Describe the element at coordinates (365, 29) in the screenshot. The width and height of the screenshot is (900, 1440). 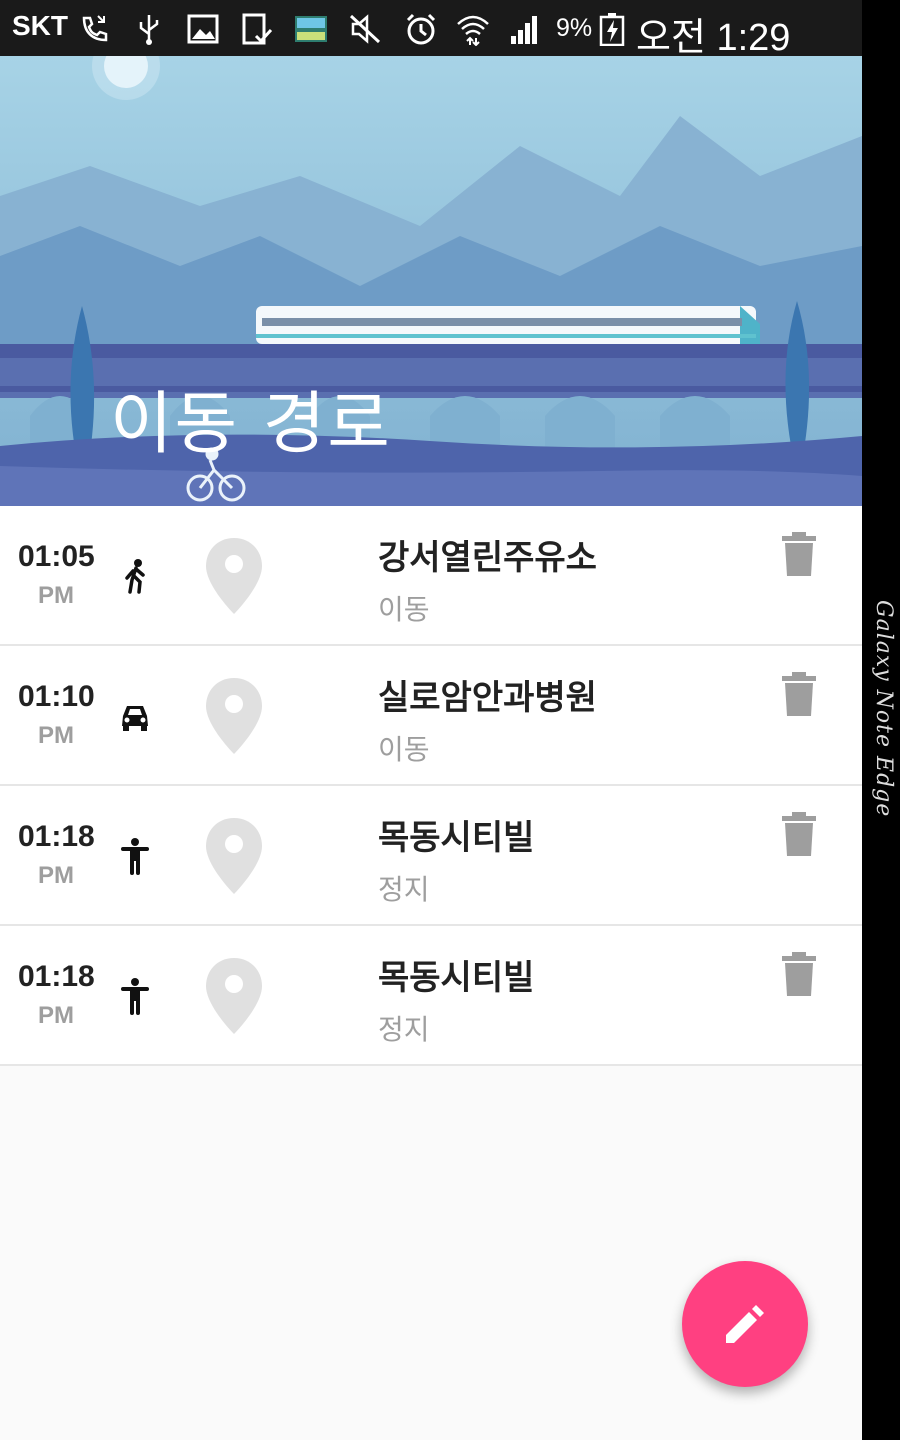
I see `mute-icon` at that location.